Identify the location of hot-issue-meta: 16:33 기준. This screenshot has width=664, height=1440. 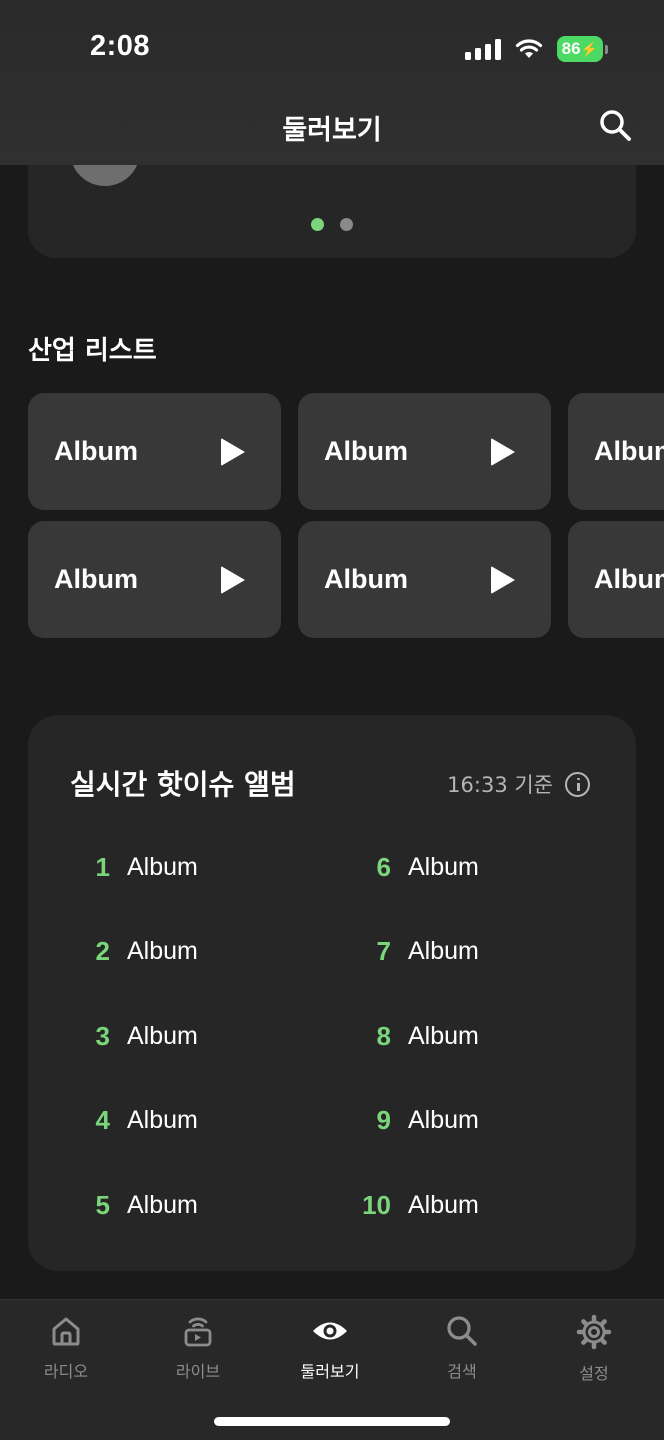
(518, 784).